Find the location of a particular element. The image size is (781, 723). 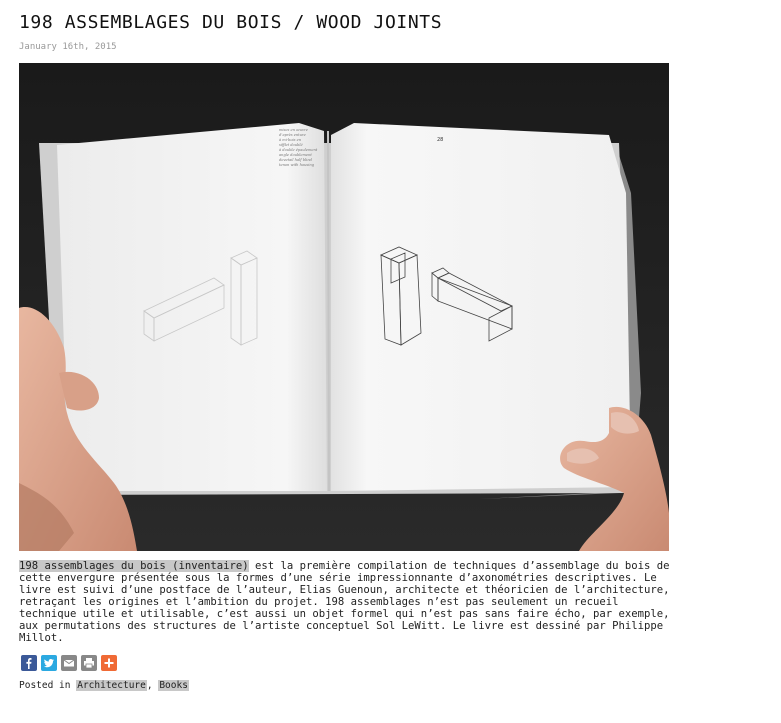

svg-text: sifflet doublé is located at coordinates (291, 145).